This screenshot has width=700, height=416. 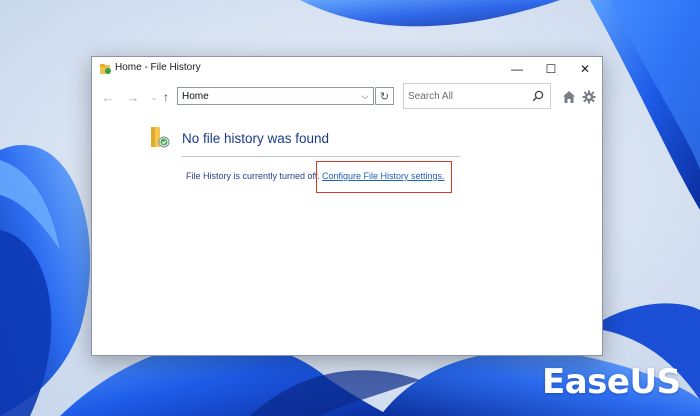 I want to click on title-bar: Home - File History — ☐ ✕, so click(x=347, y=69).